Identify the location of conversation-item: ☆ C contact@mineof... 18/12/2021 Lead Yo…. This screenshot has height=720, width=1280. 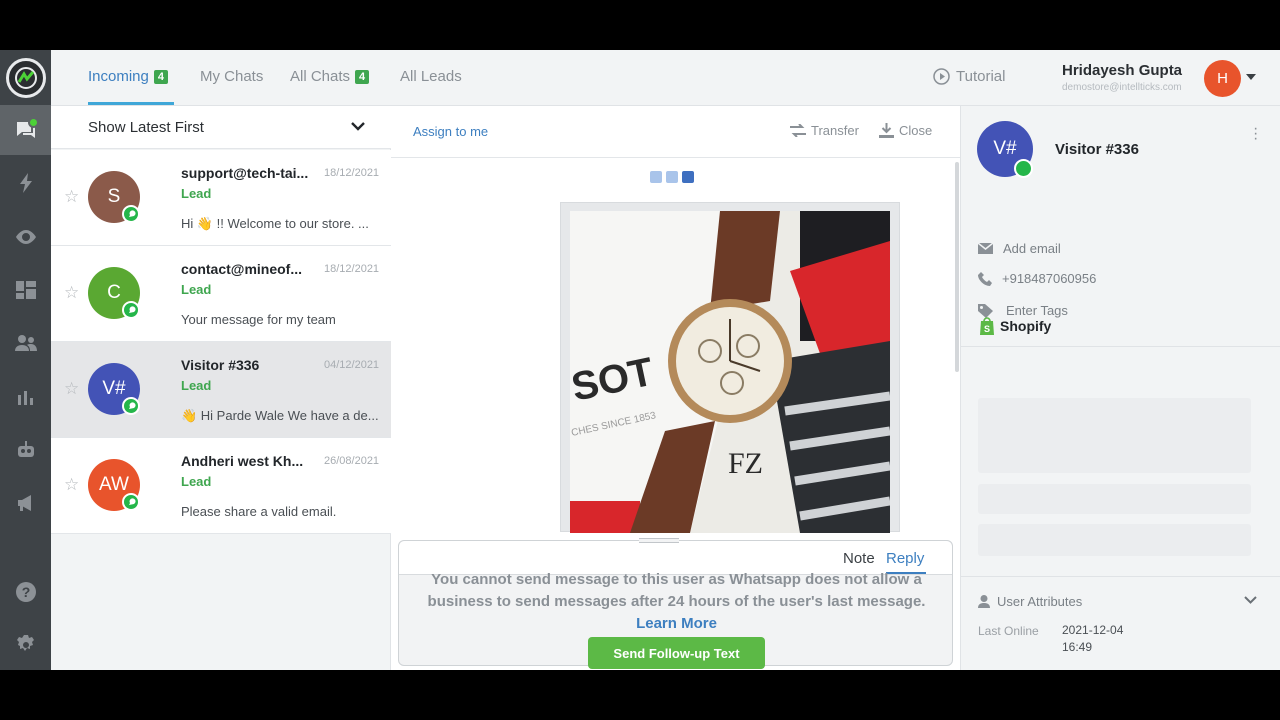
(221, 294).